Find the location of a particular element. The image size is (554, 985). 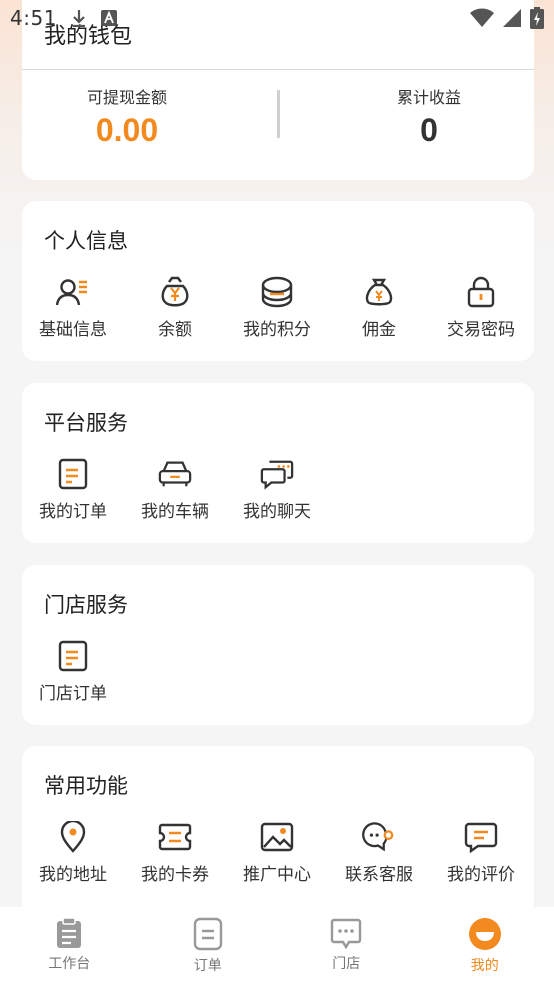

lock-icon is located at coordinates (481, 292).